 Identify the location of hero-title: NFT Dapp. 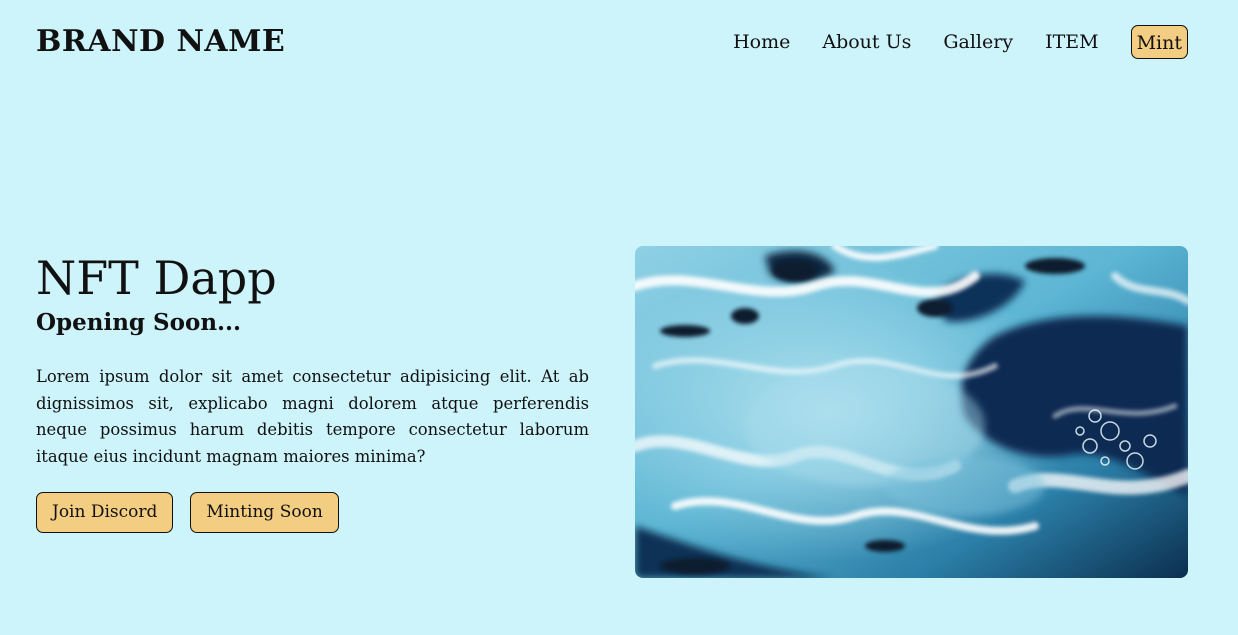
(156, 278).